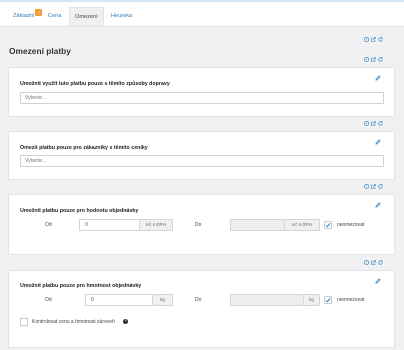 The width and height of the screenshot is (404, 350). I want to click on weight-from-input: 0, so click(119, 300).